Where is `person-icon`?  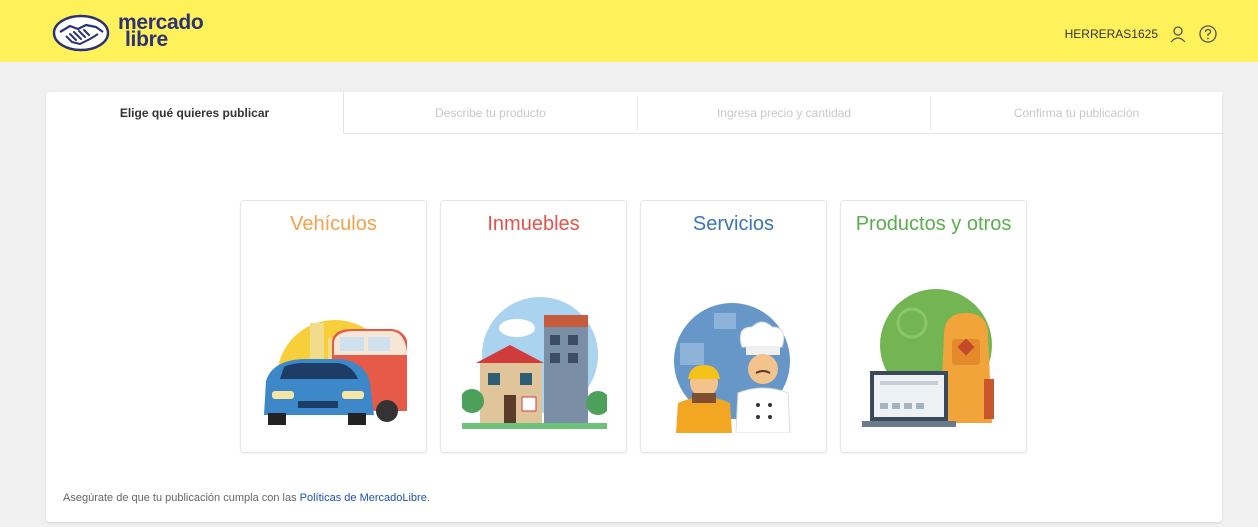 person-icon is located at coordinates (1178, 34).